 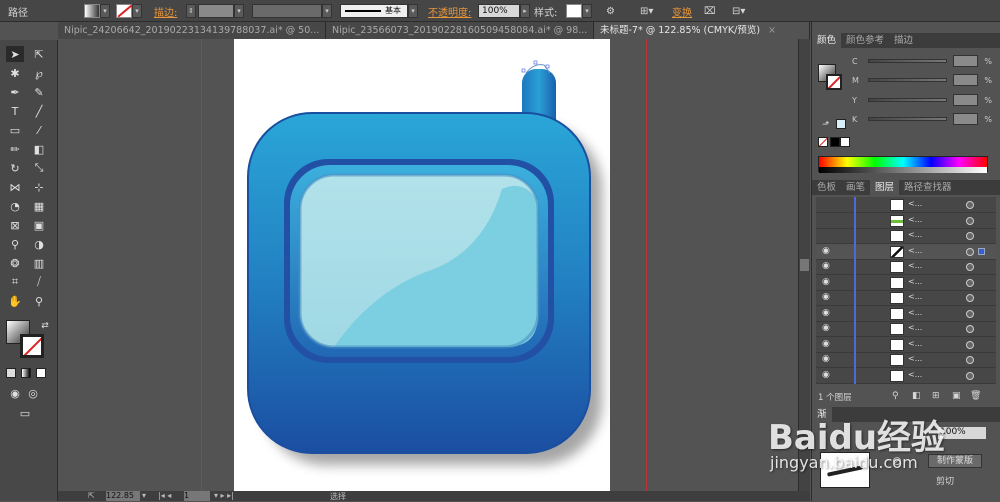 I want to click on transform-label: 变换, so click(x=682, y=11).